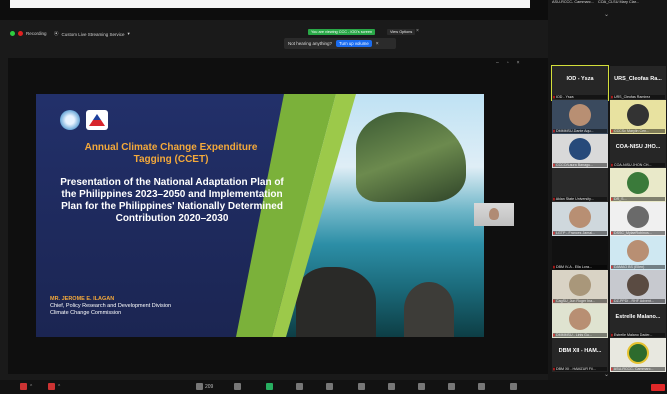 Image resolution: width=667 pixels, height=394 pixels. Describe the element at coordinates (86, 313) in the screenshot. I see `presenter-org: Climate Change Commission` at that location.